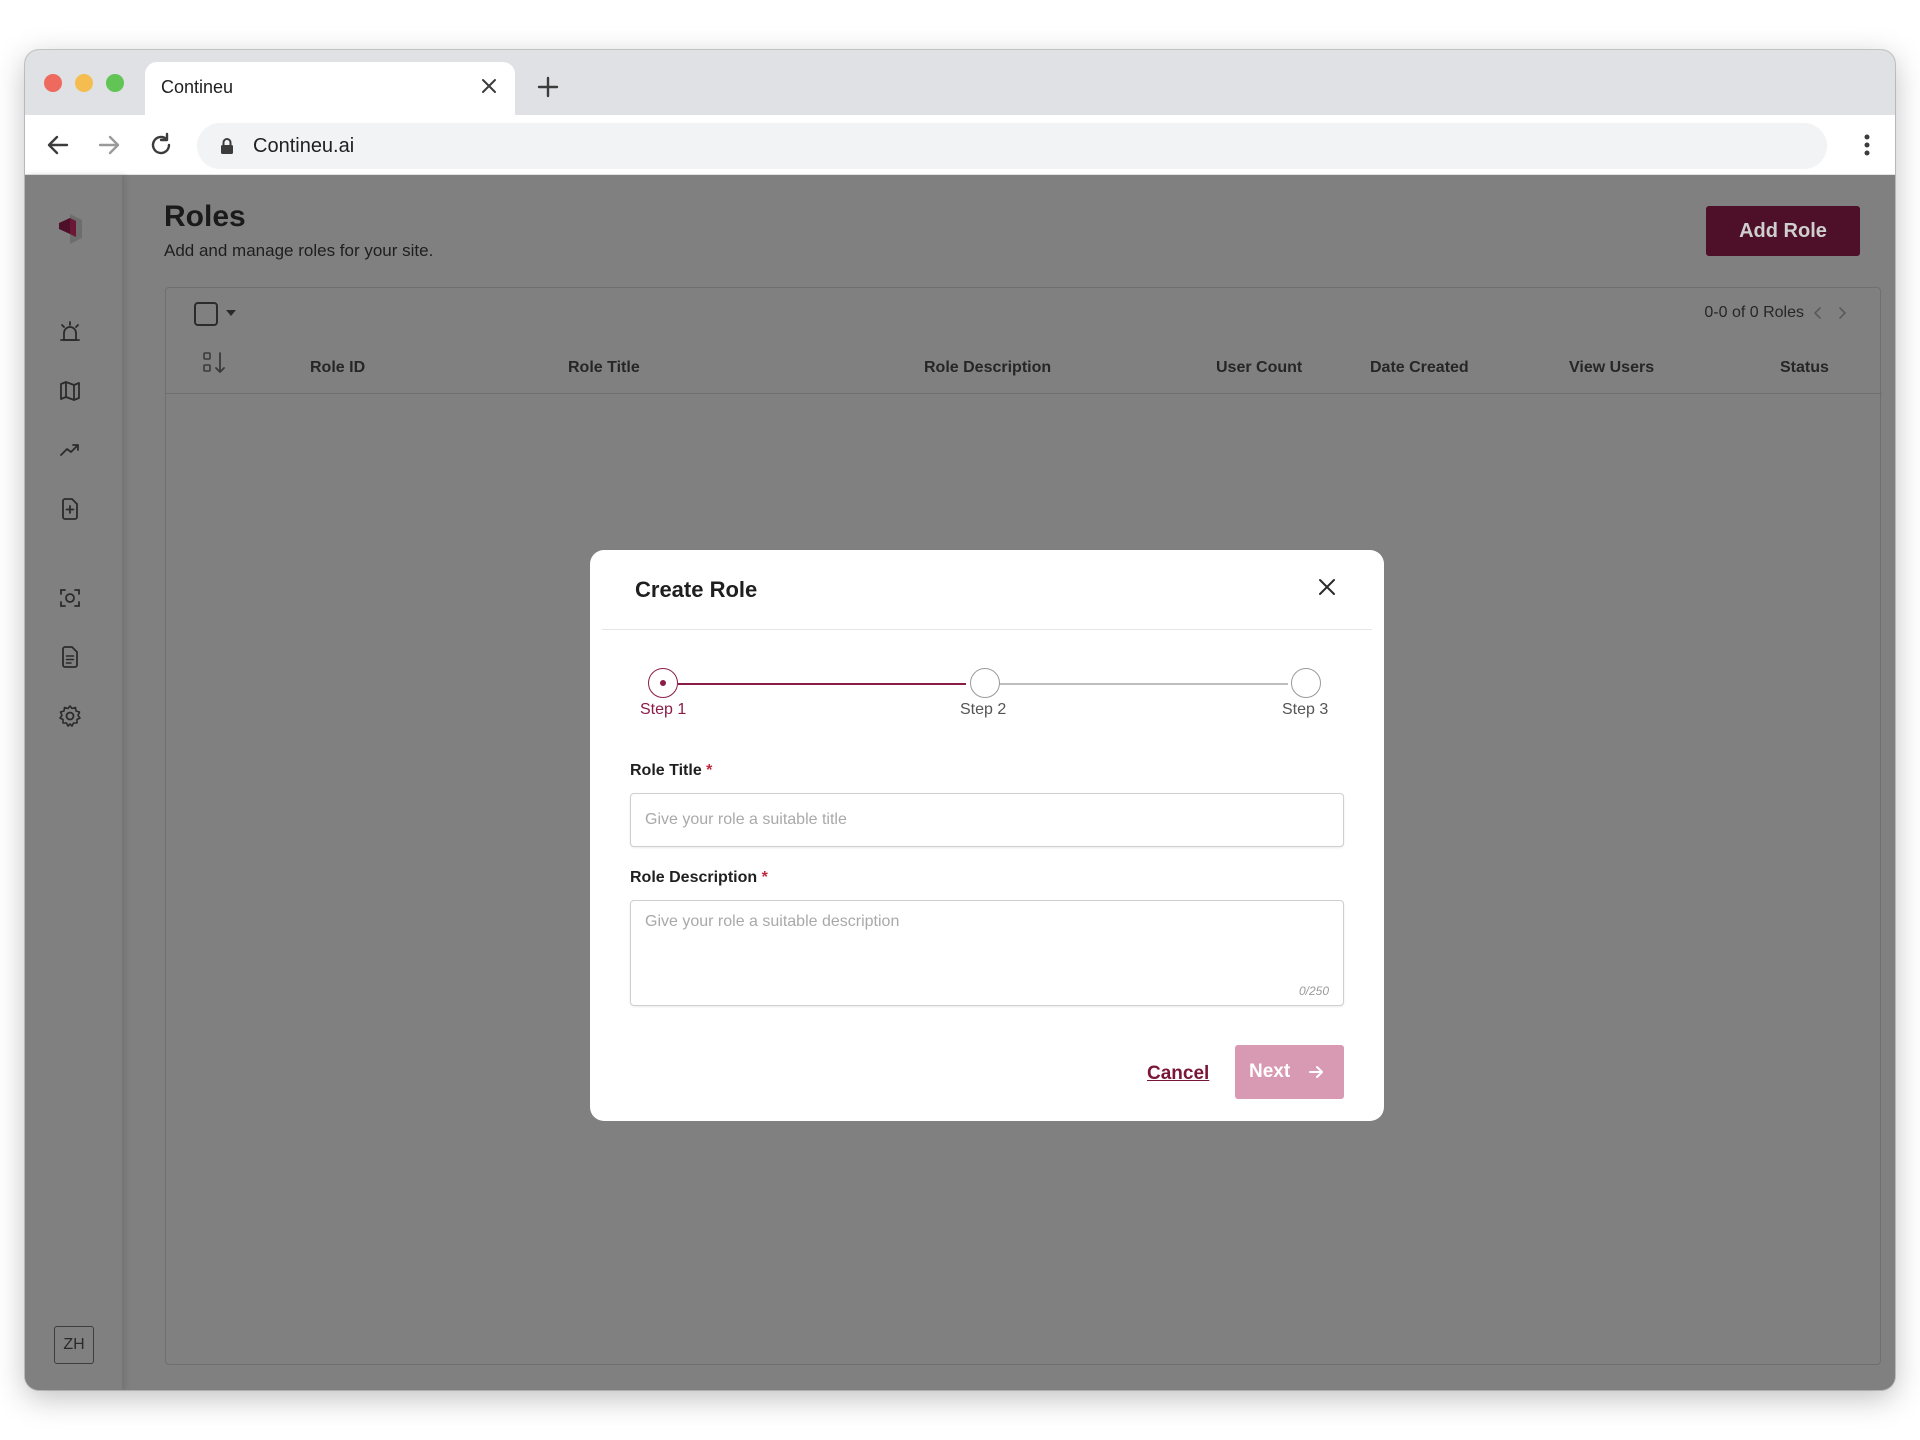  I want to click on trending-up-icon, so click(70, 450).